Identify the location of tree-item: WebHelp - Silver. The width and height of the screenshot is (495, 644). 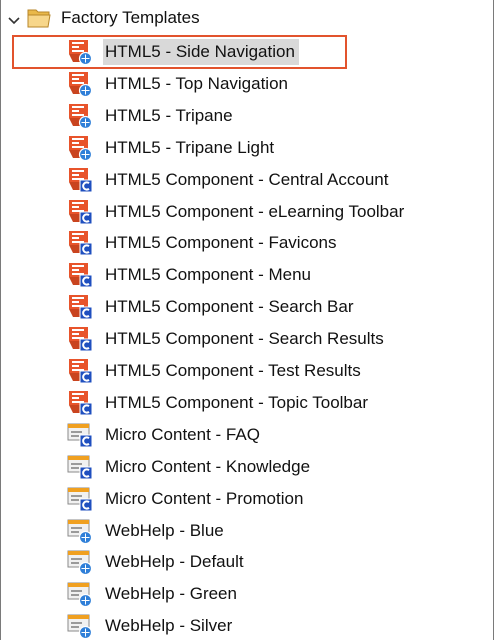
(273, 625).